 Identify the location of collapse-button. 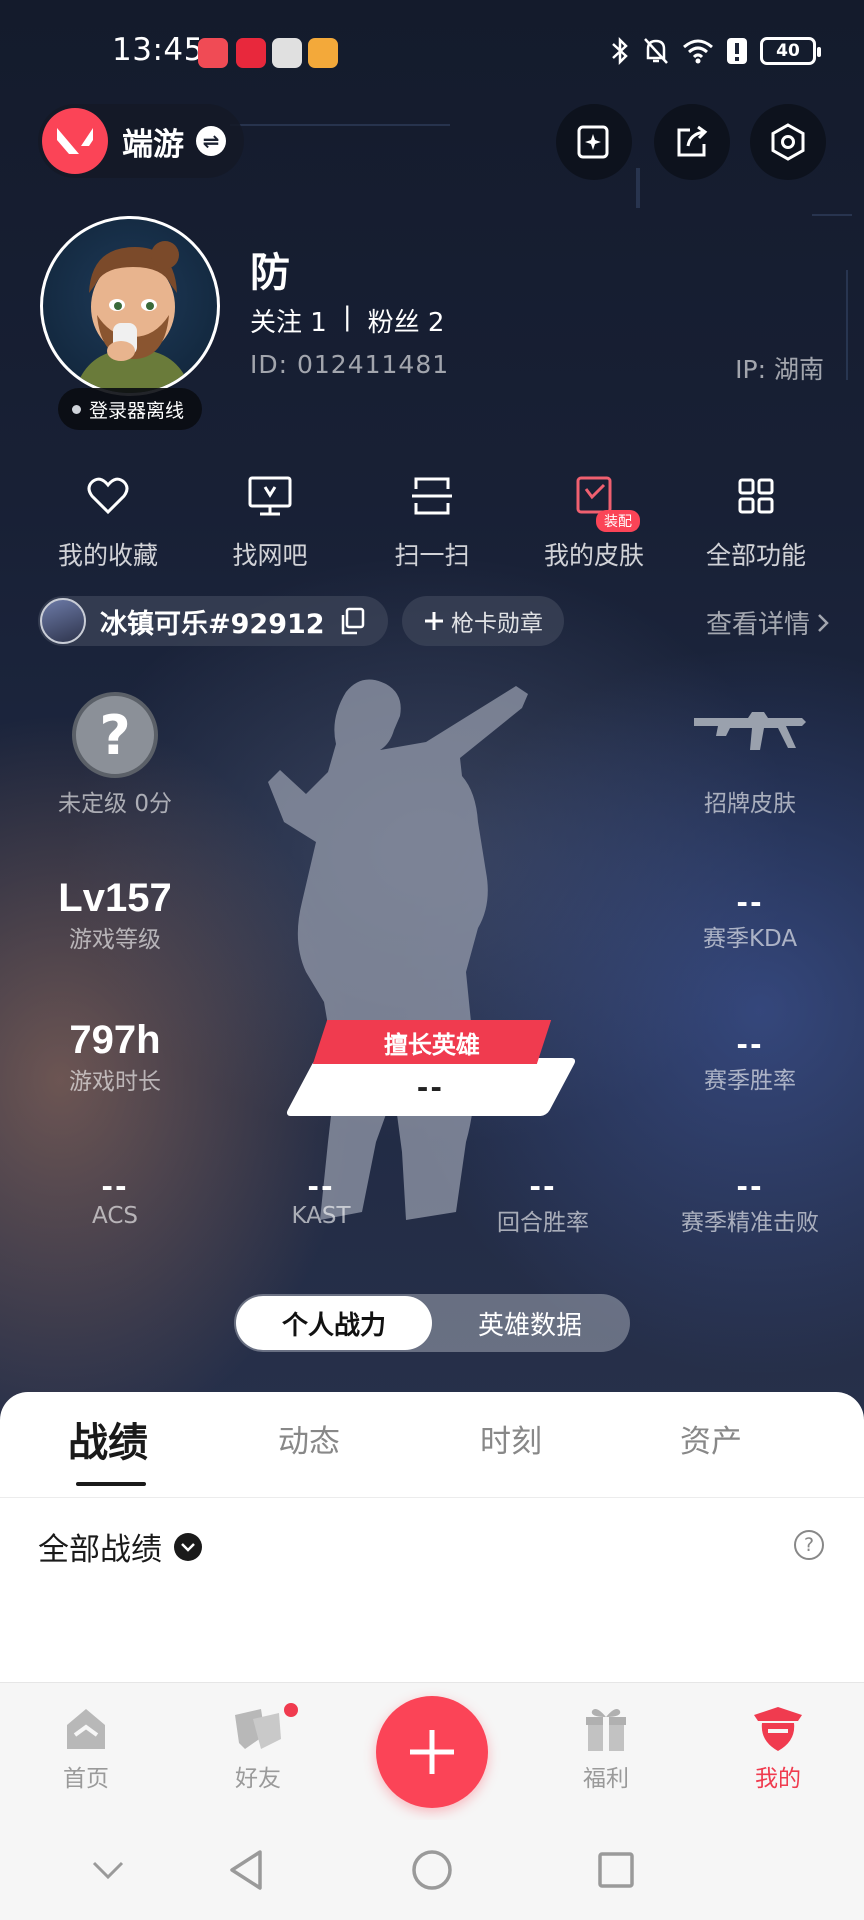
(108, 1870).